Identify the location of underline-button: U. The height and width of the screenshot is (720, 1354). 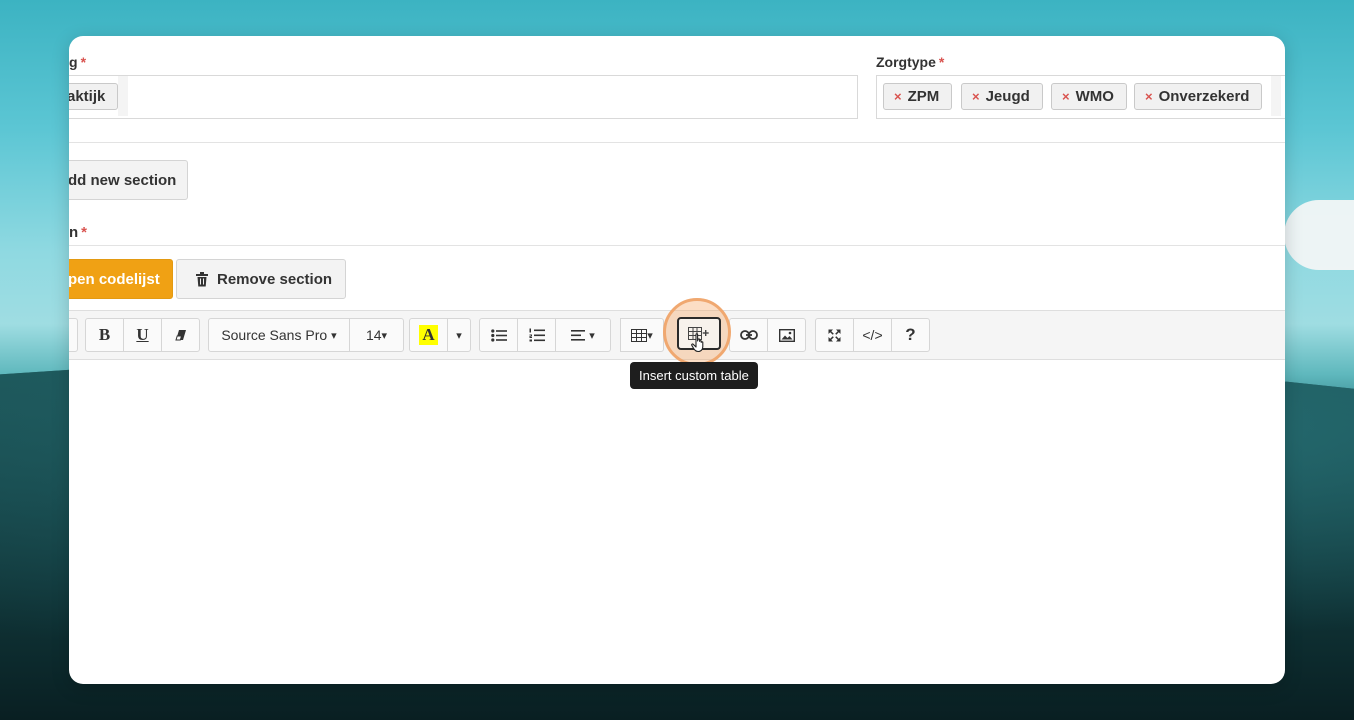
(142, 335).